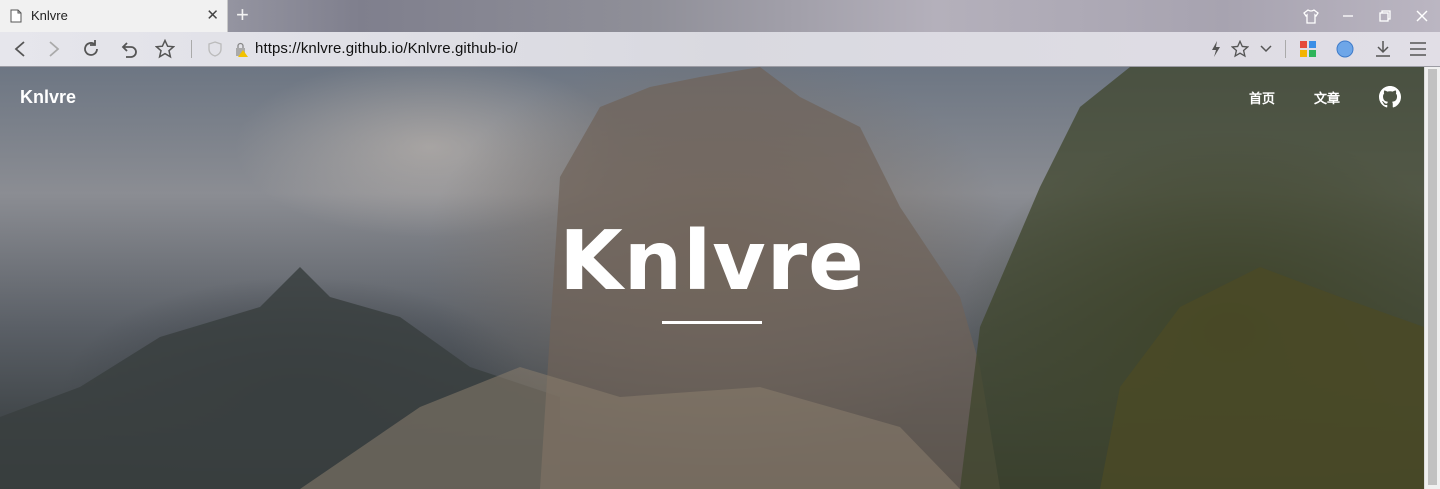  Describe the element at coordinates (16, 18) in the screenshot. I see `page-icon` at that location.